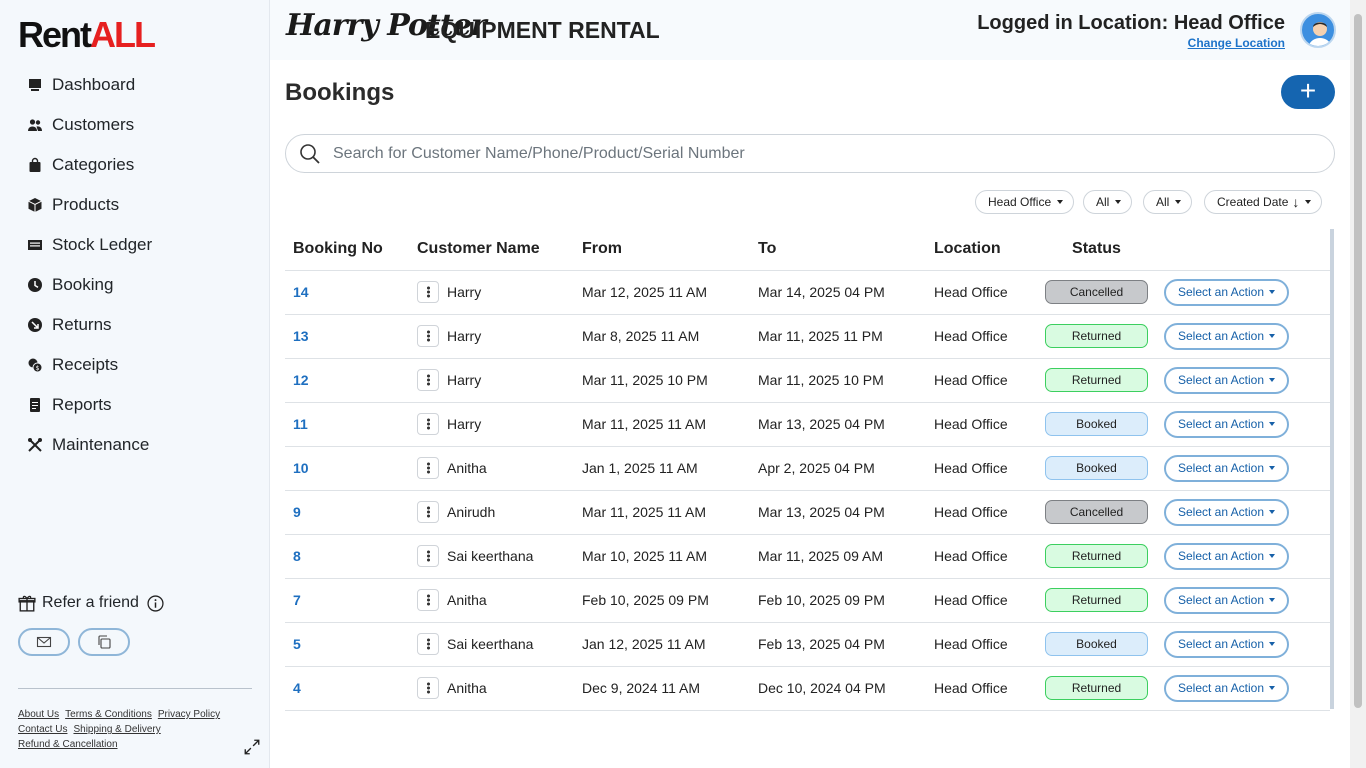 The image size is (1366, 768). I want to click on search-bar, so click(810, 153).